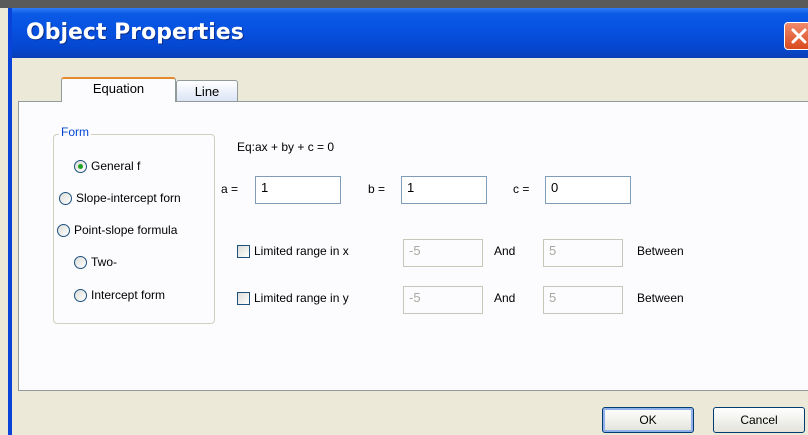 Image resolution: width=808 pixels, height=435 pixels. I want to click on radio-label: Slope-intercept forn, so click(128, 198).